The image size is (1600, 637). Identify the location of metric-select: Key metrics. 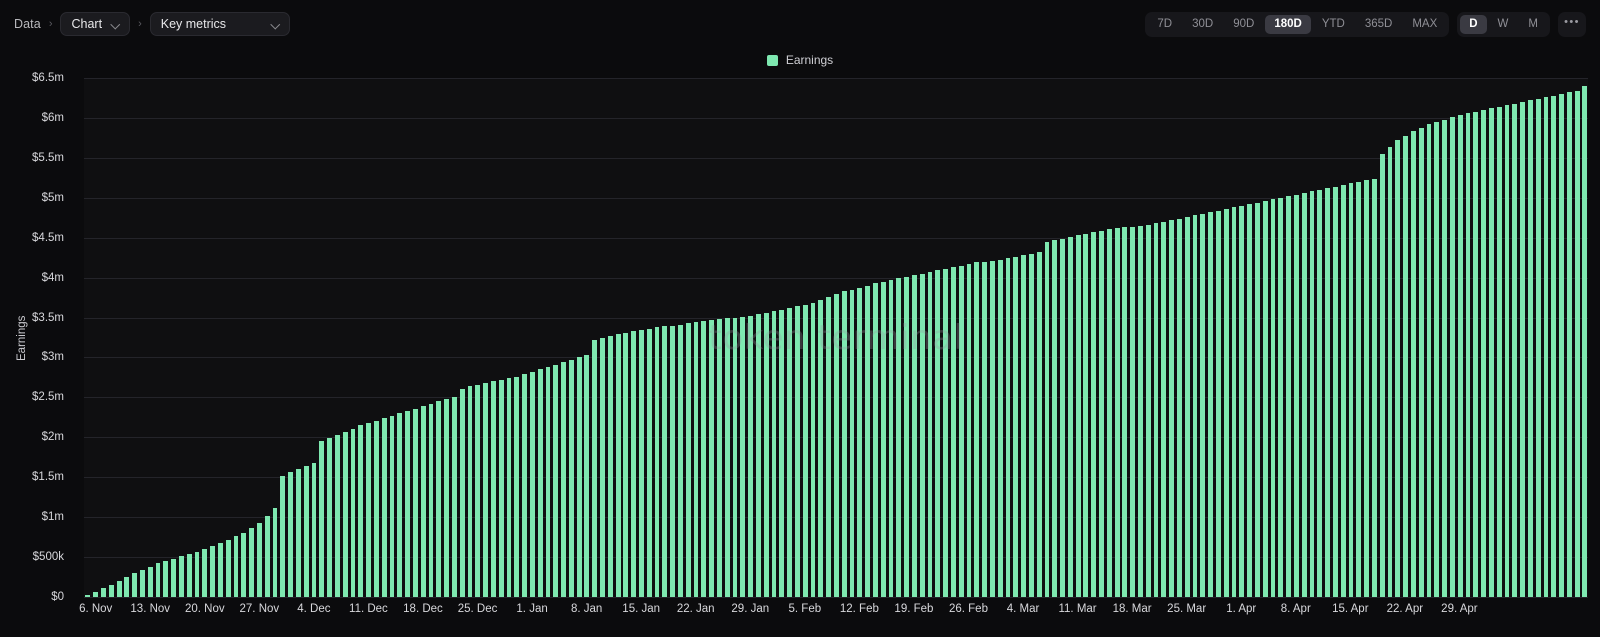
(219, 24).